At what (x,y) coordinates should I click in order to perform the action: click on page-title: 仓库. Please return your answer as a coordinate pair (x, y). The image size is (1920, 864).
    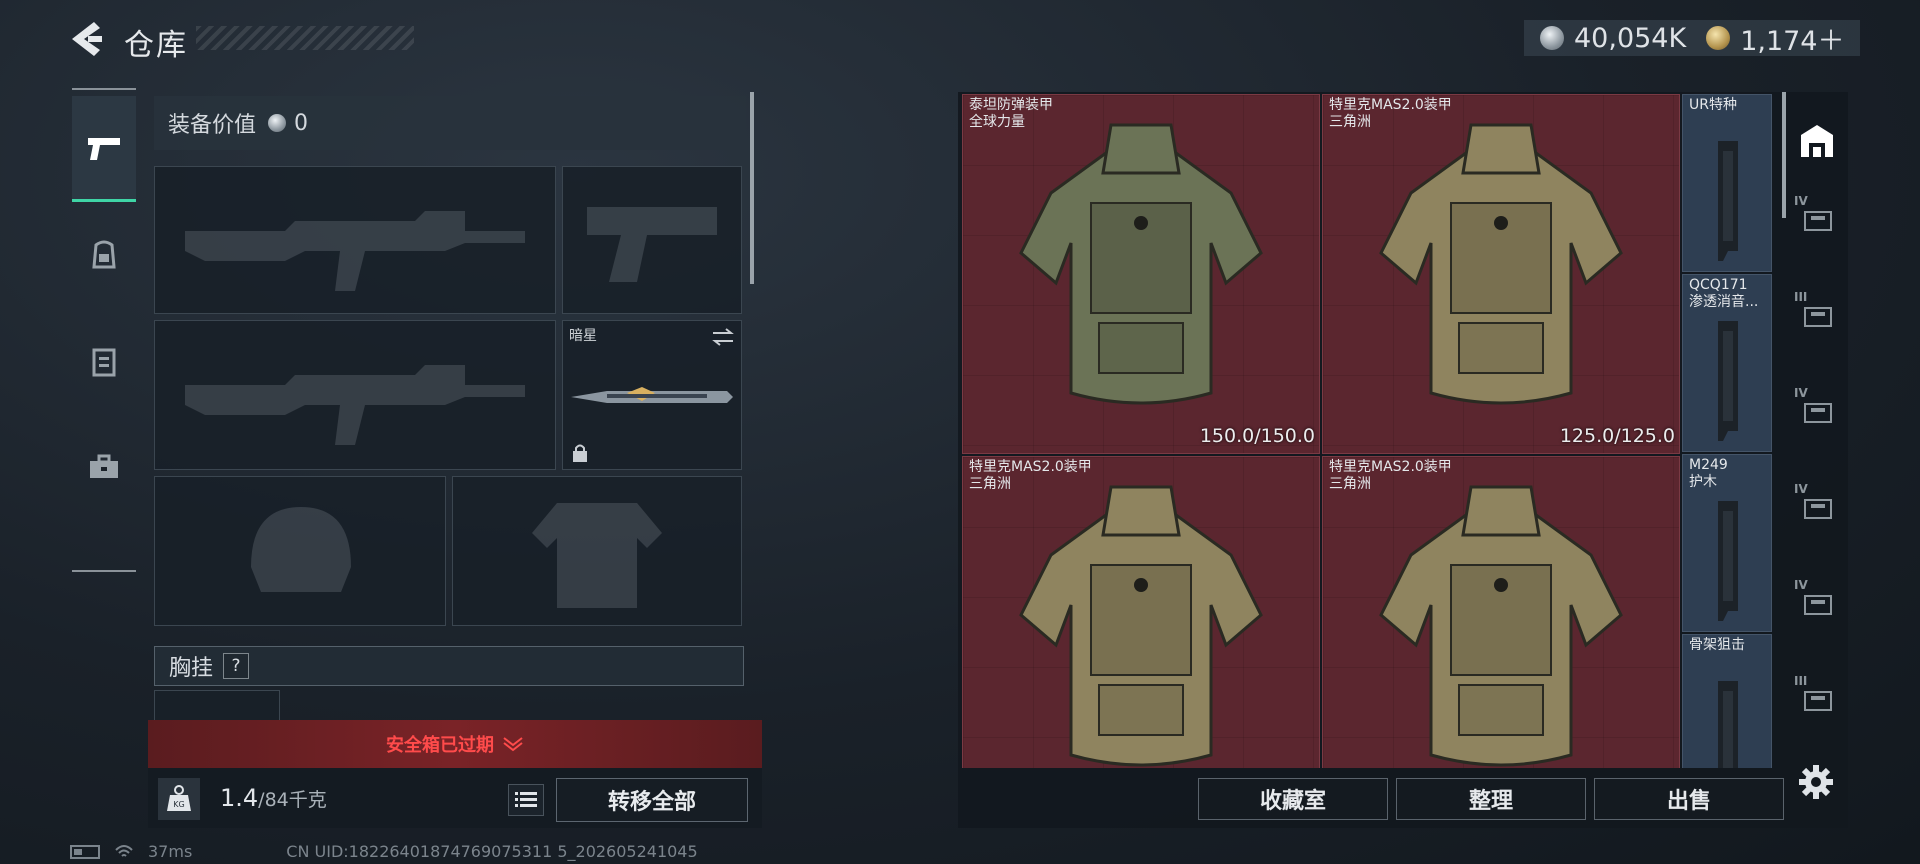
    Looking at the image, I should click on (156, 45).